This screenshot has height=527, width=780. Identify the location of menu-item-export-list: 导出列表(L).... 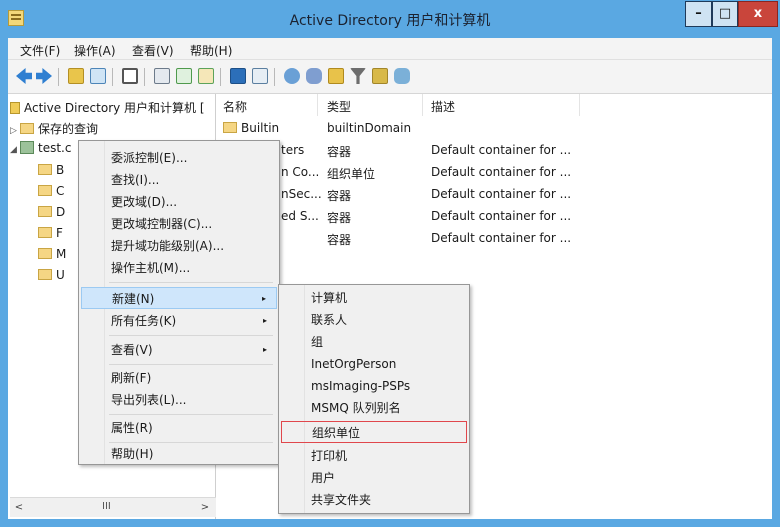
(179, 400).